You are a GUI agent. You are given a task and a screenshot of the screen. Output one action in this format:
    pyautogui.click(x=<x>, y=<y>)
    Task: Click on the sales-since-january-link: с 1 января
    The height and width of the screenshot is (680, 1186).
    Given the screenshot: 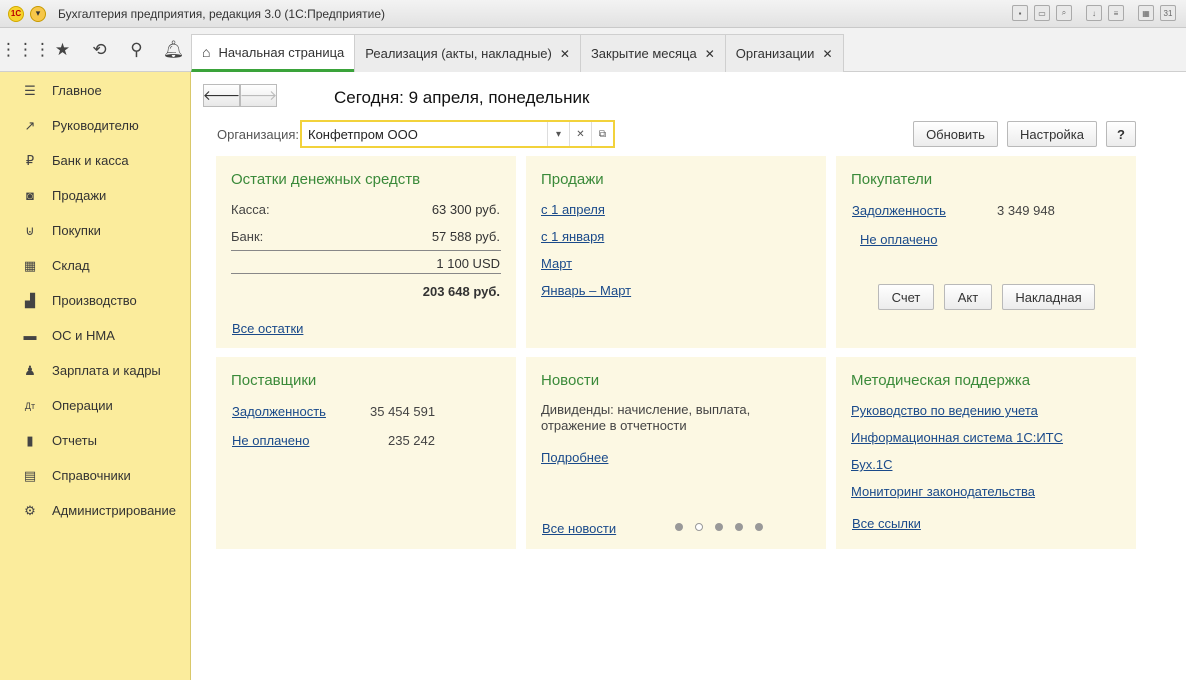 What is the action you would take?
    pyautogui.click(x=572, y=236)
    